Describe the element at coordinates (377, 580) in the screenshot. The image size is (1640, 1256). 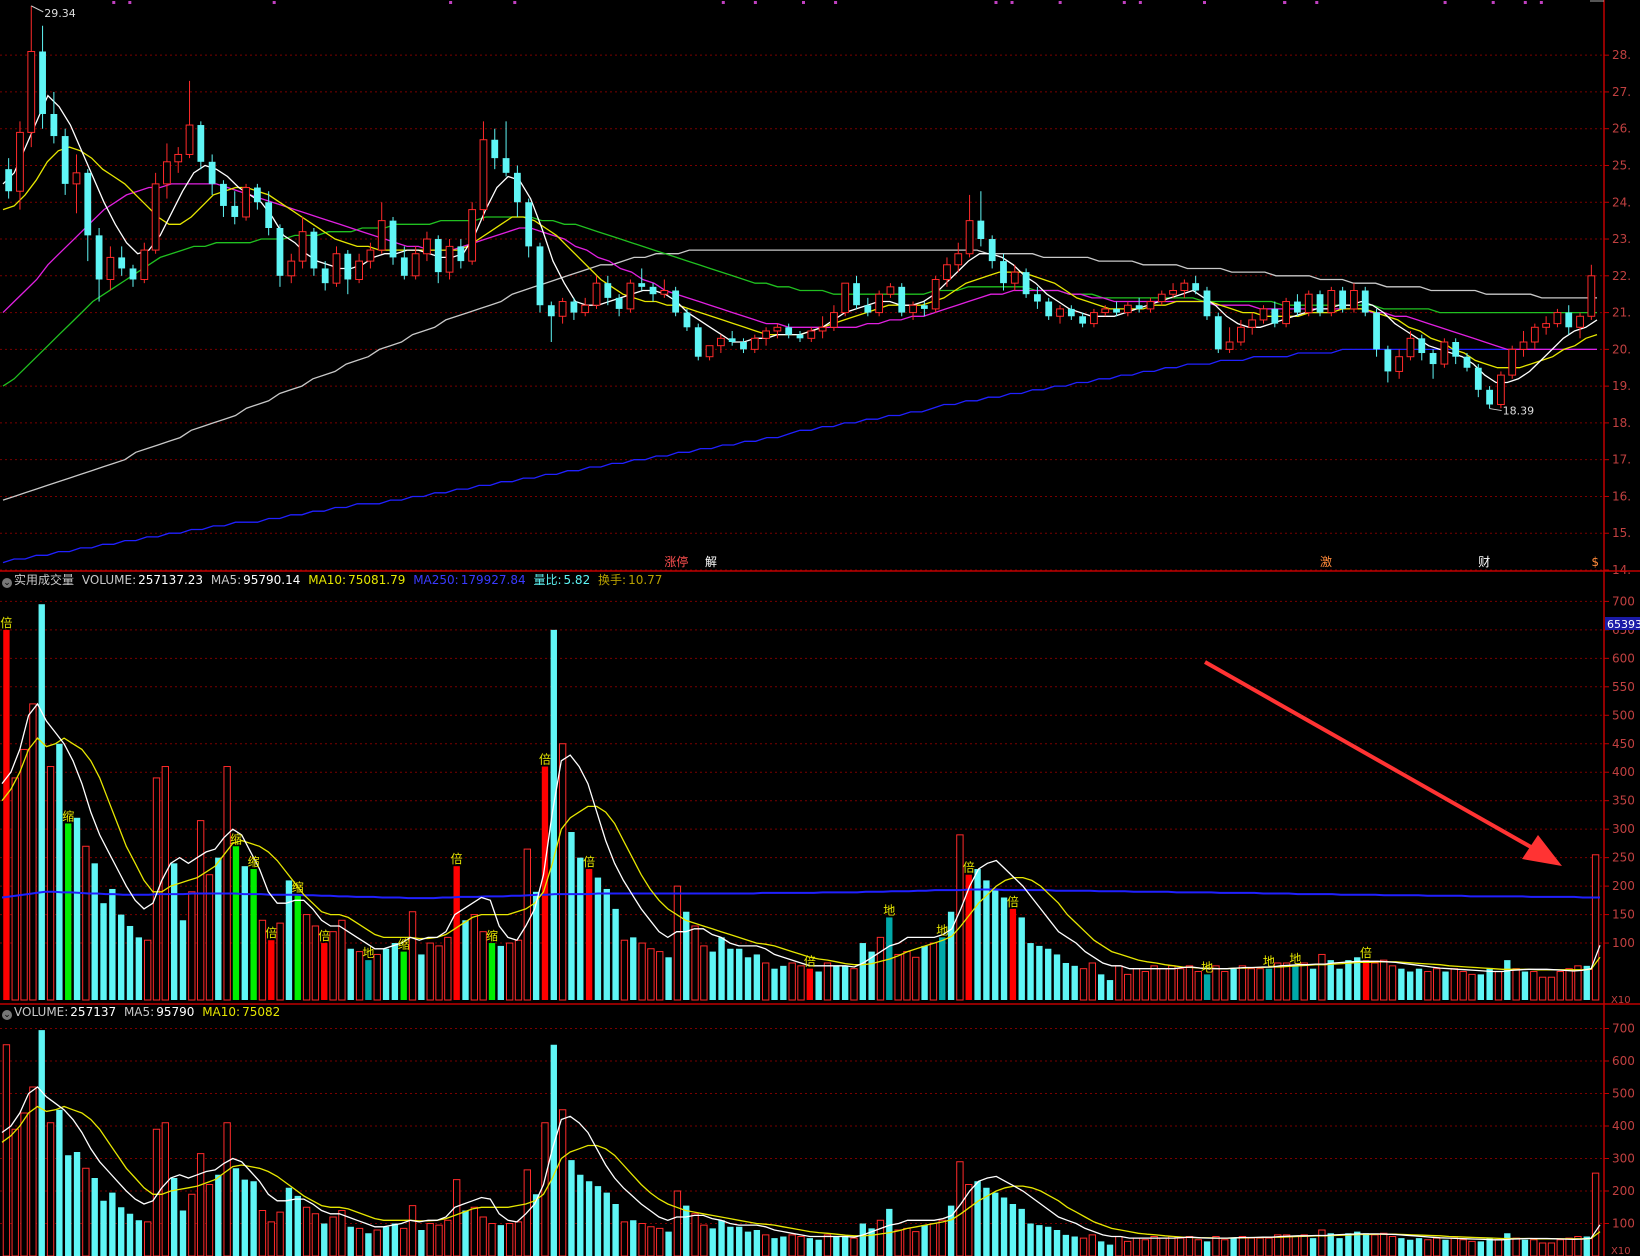
I see `ma10-value: 75081.79` at that location.